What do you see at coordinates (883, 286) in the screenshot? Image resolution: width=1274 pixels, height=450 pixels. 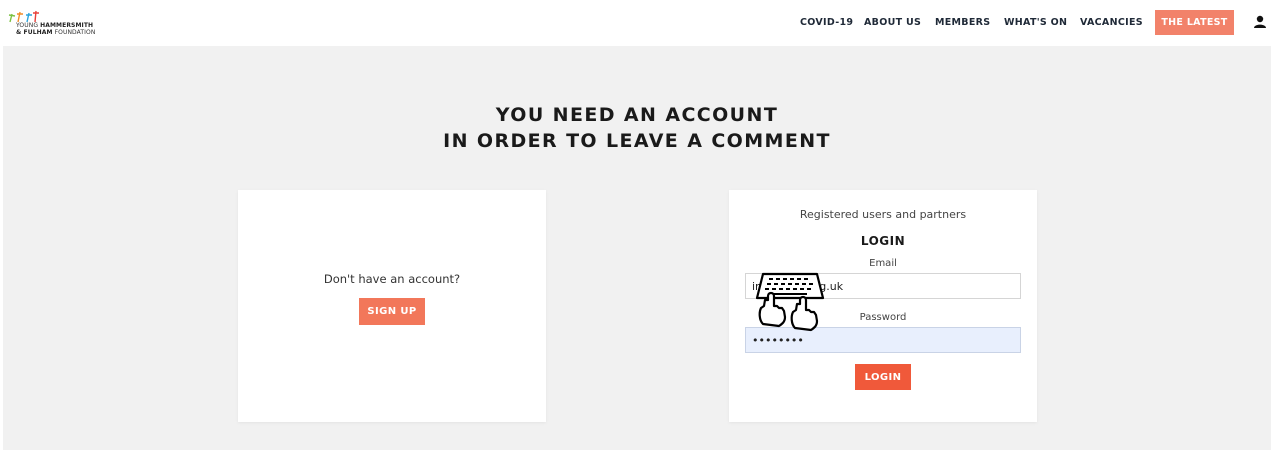 I see `email-field` at bounding box center [883, 286].